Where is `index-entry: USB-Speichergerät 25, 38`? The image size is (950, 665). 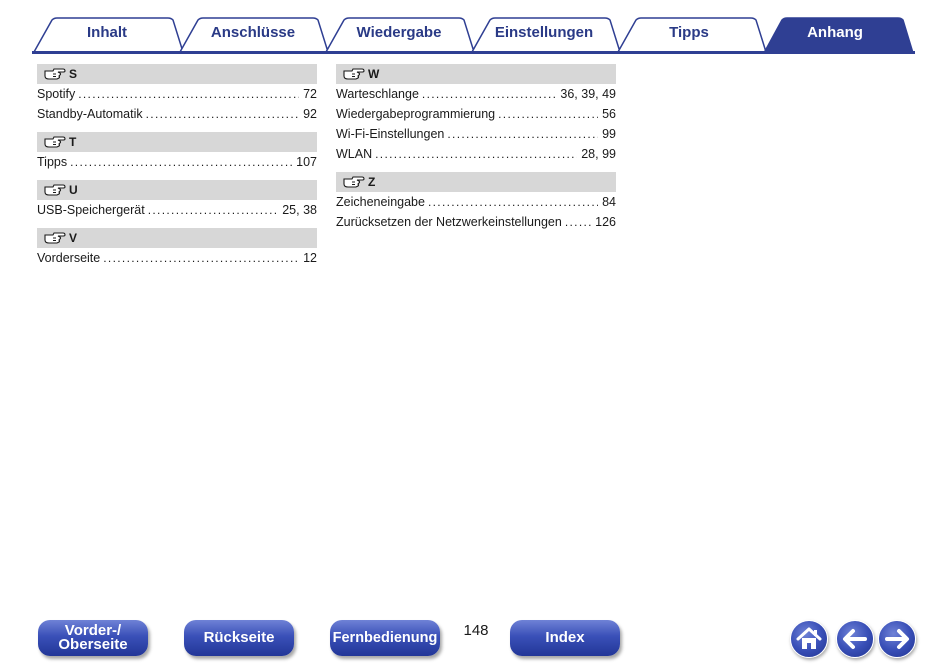
index-entry: USB-Speichergerät 25, 38 is located at coordinates (177, 210).